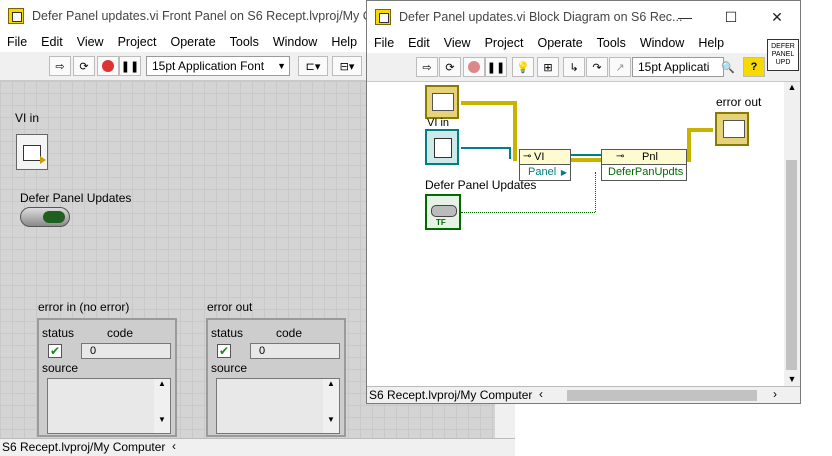  I want to click on chevron-down-icon: ▼, so click(281, 66).